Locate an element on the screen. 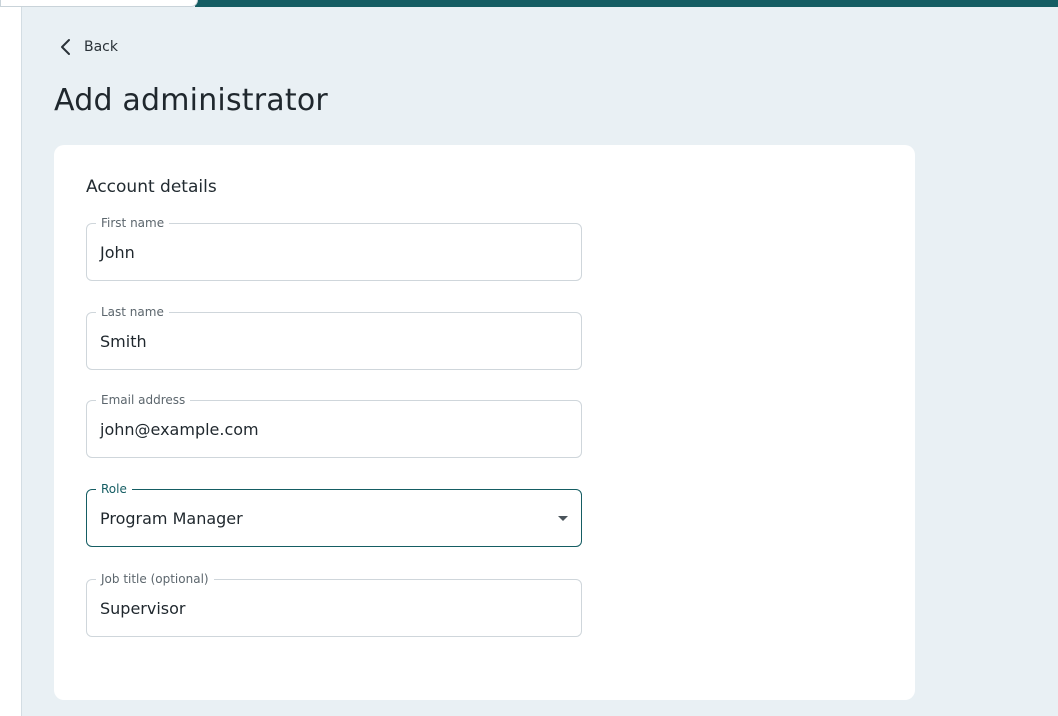 Image resolution: width=1058 pixels, height=716 pixels. caret-down-icon is located at coordinates (563, 518).